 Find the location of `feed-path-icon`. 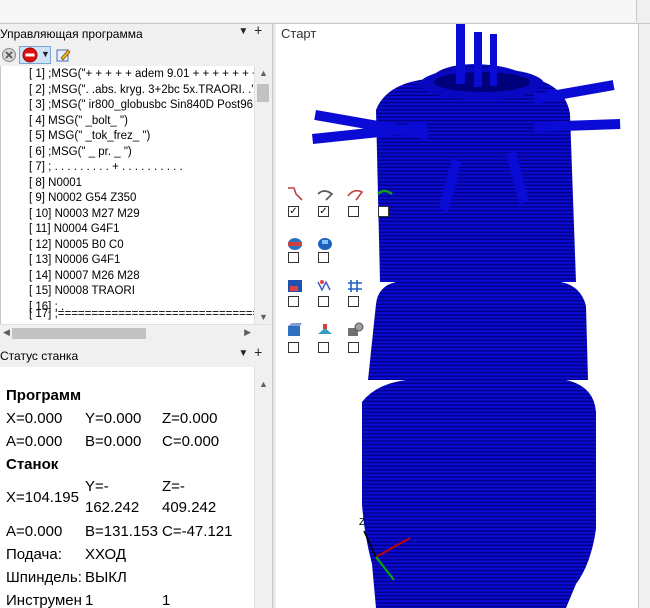

feed-path-icon is located at coordinates (325, 194).